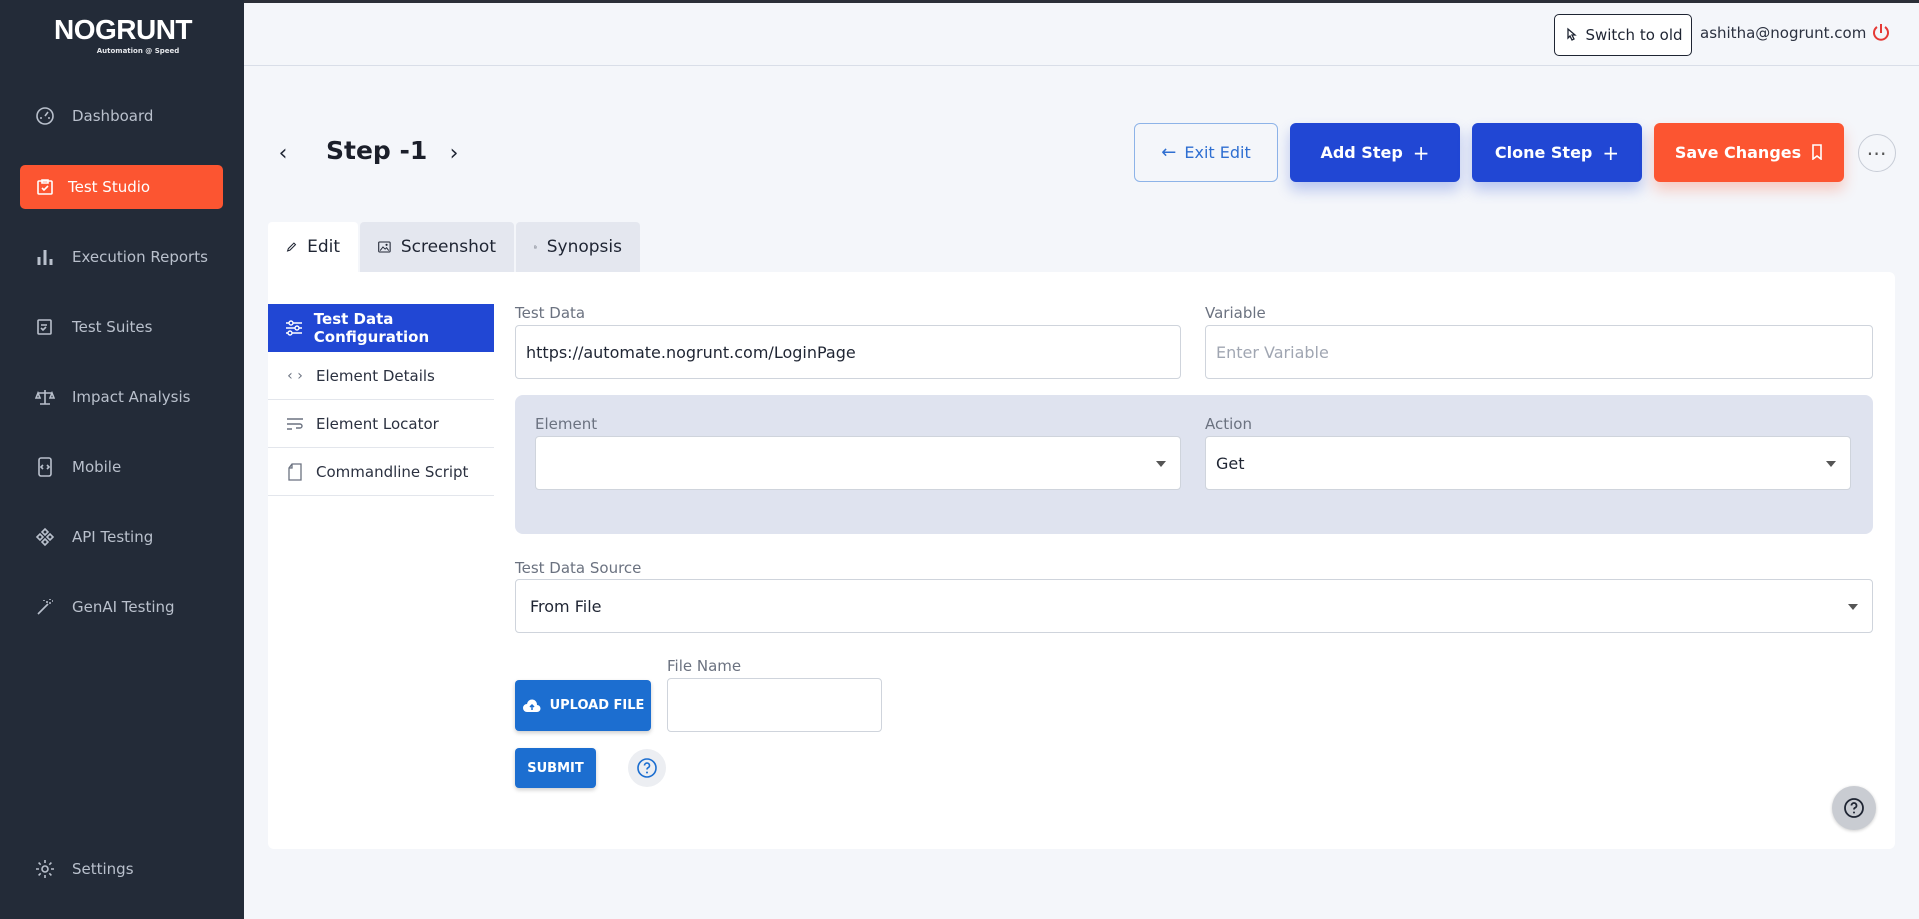 The width and height of the screenshot is (1919, 919). What do you see at coordinates (45, 467) in the screenshot?
I see `mobile-icon` at bounding box center [45, 467].